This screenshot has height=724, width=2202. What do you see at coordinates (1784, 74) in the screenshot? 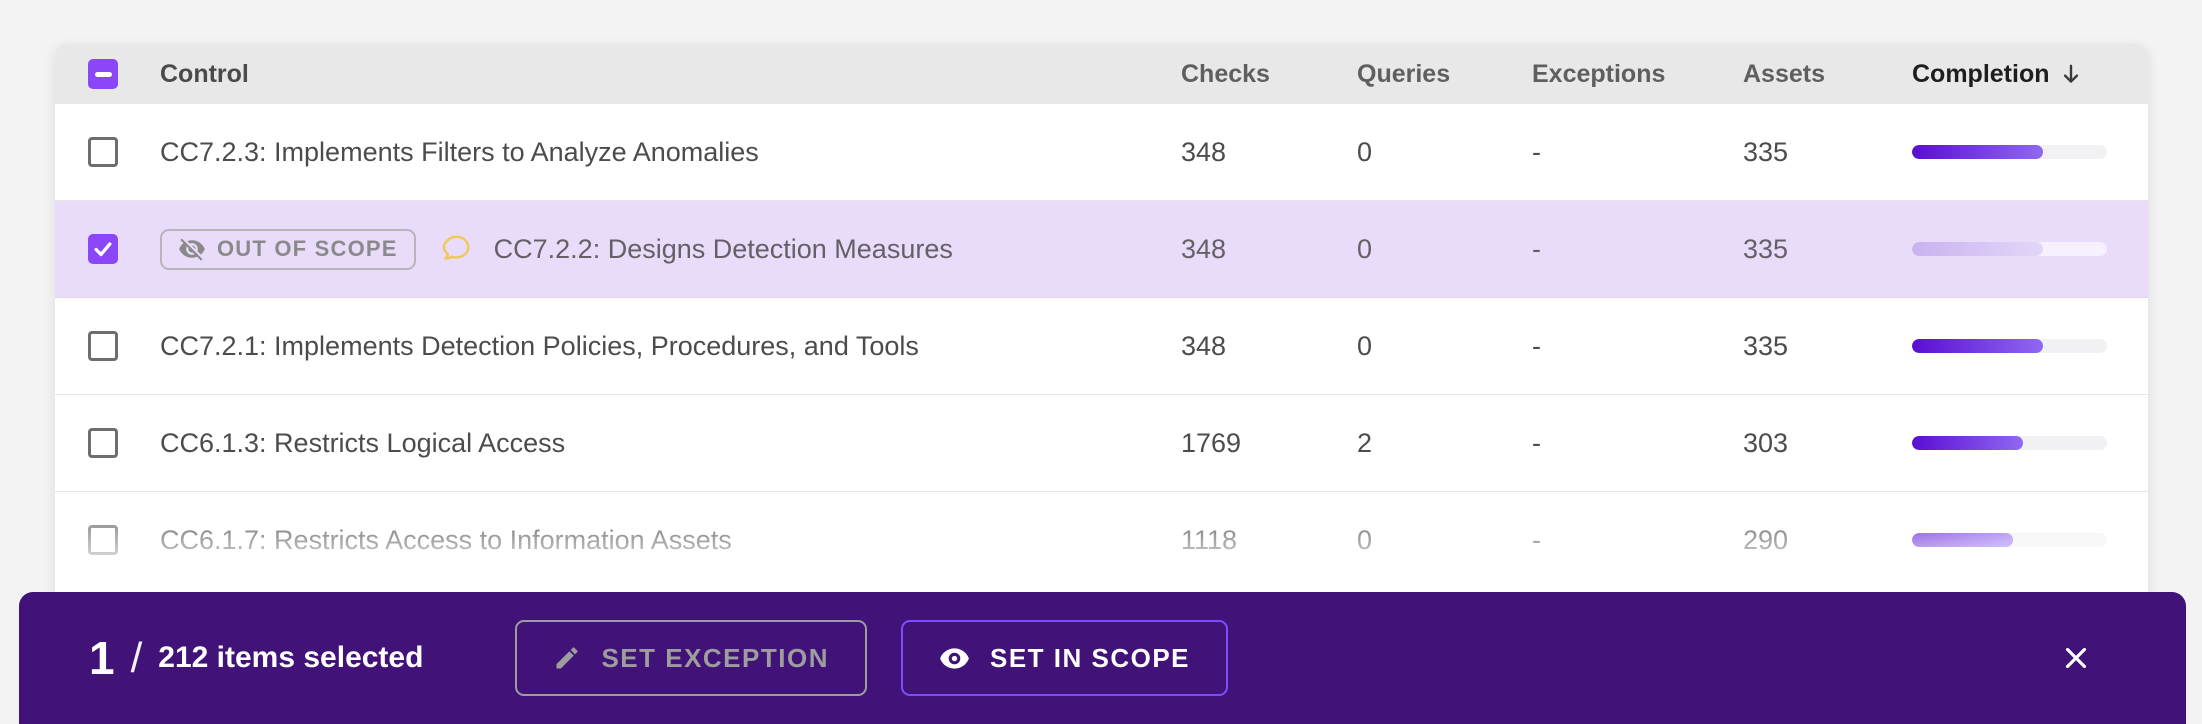
I see `column-header-assets: Assets` at bounding box center [1784, 74].